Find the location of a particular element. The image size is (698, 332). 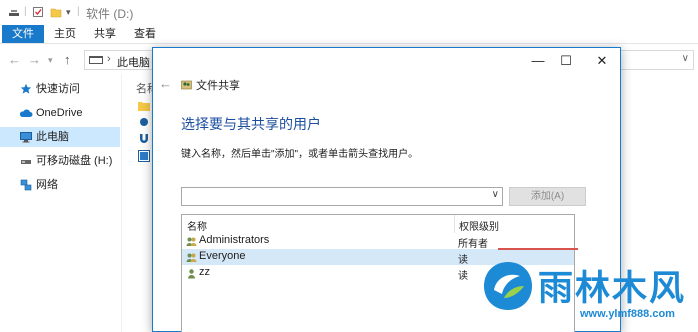

dialog-heading: 选择要与其共享的用户 is located at coordinates (251, 124).